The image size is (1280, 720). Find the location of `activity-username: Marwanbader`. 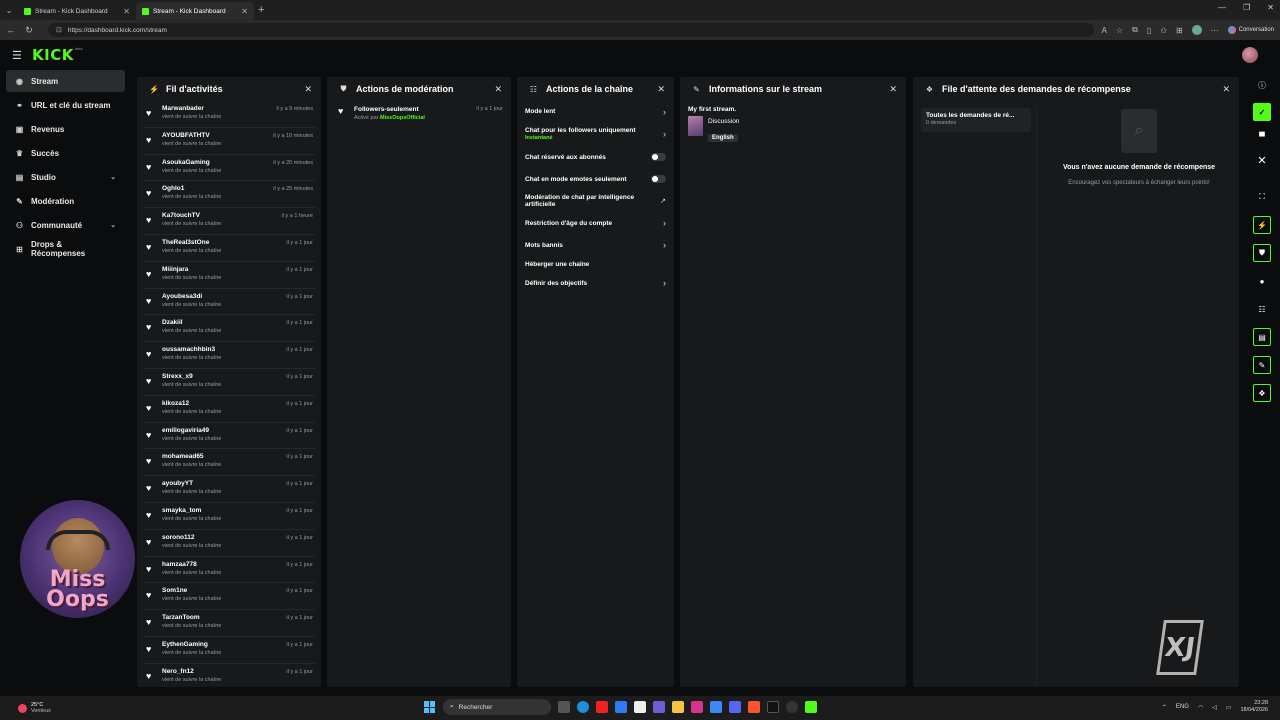

activity-username: Marwanbader is located at coordinates (191, 109).